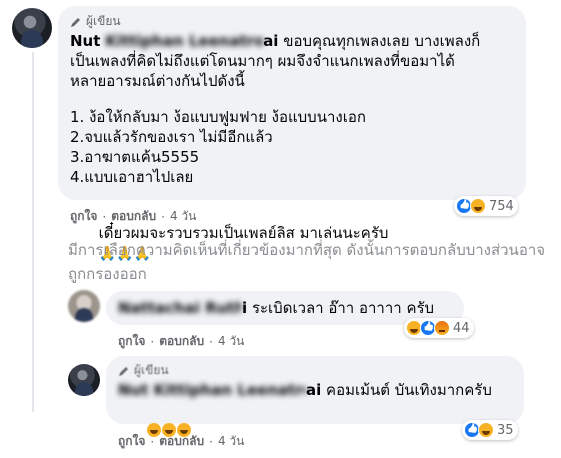 Image resolution: width=561 pixels, height=458 pixels. Describe the element at coordinates (212, 390) in the screenshot. I see `reply-commenter-name-blurred: Nut Kittiphan Leenatroopai` at that location.